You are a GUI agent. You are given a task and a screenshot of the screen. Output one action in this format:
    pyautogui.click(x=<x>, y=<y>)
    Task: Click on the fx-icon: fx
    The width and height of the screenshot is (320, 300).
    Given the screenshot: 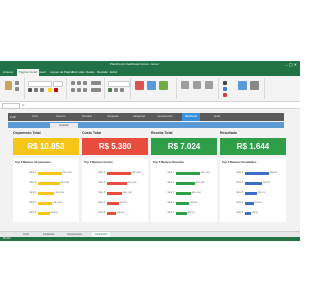 What is the action you would take?
    pyautogui.click(x=23, y=105)
    